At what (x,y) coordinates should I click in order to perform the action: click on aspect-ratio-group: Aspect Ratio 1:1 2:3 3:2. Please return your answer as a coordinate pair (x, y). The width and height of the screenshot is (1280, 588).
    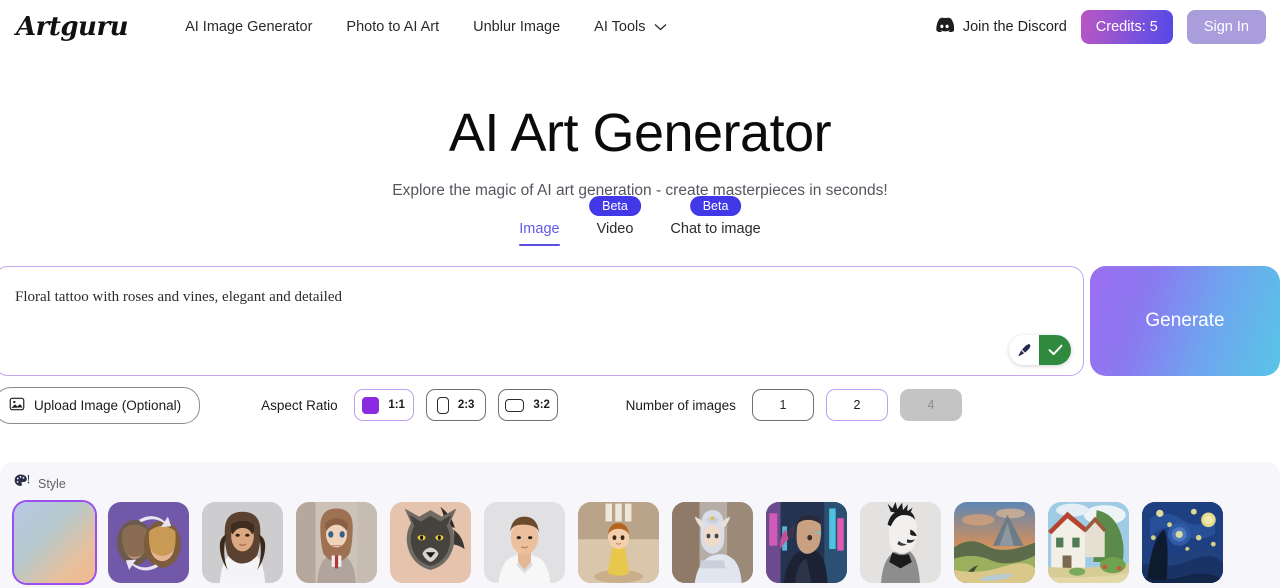
    Looking at the image, I should click on (409, 405).